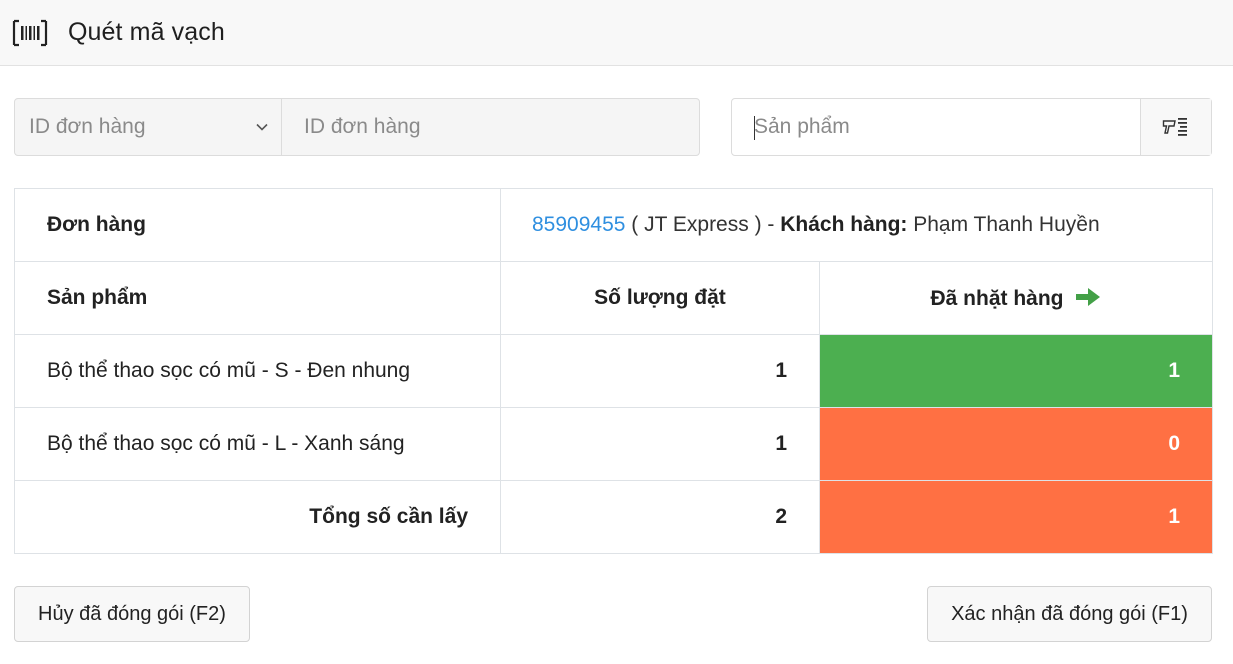 The image size is (1233, 664). Describe the element at coordinates (1016, 444) in the screenshot. I see `picked-qty: 0` at that location.